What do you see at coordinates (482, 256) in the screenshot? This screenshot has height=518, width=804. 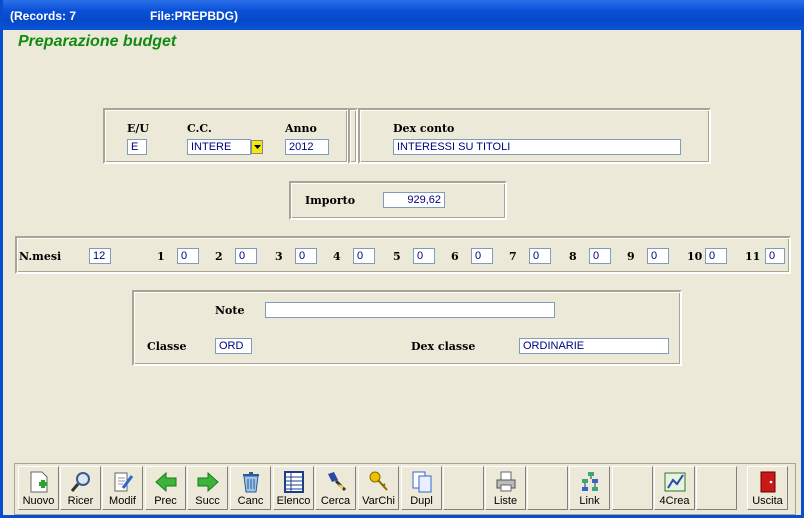 I see `month-6-field: 0` at bounding box center [482, 256].